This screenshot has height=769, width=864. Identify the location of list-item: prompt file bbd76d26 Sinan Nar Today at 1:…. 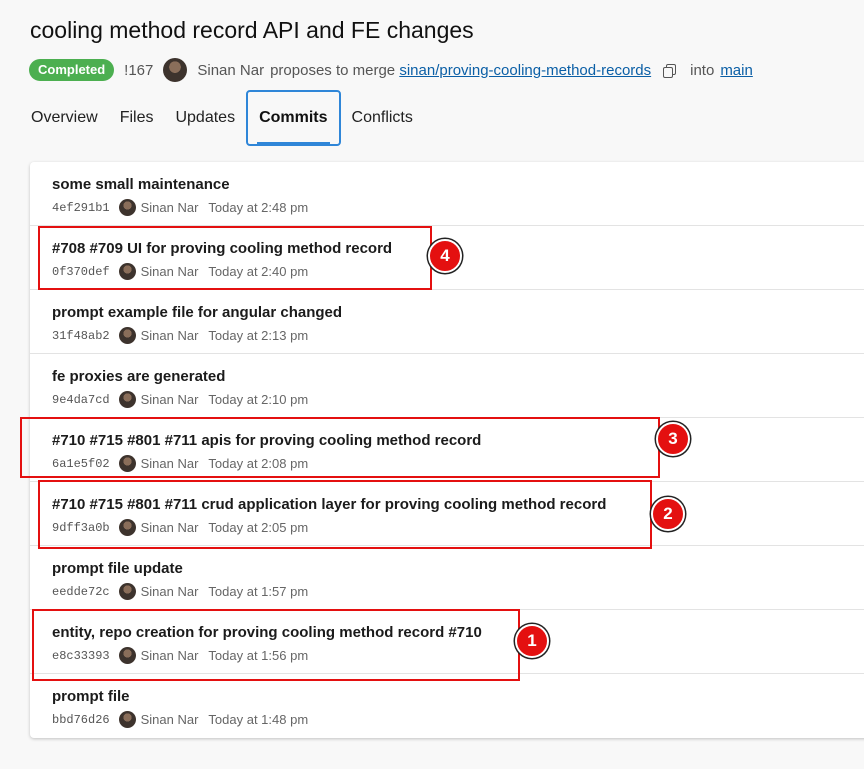
(447, 706).